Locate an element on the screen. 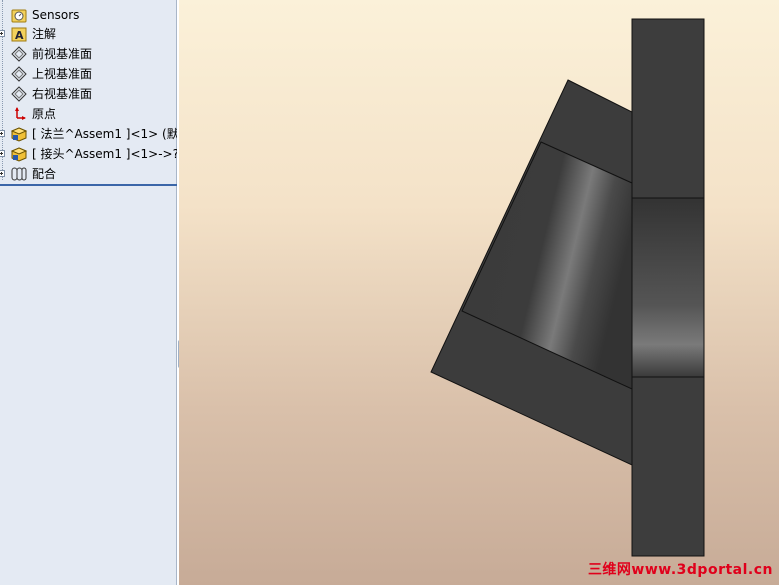 Image resolution: width=779 pixels, height=585 pixels. tree-item-front-plane: 前视基准面 is located at coordinates (88, 54).